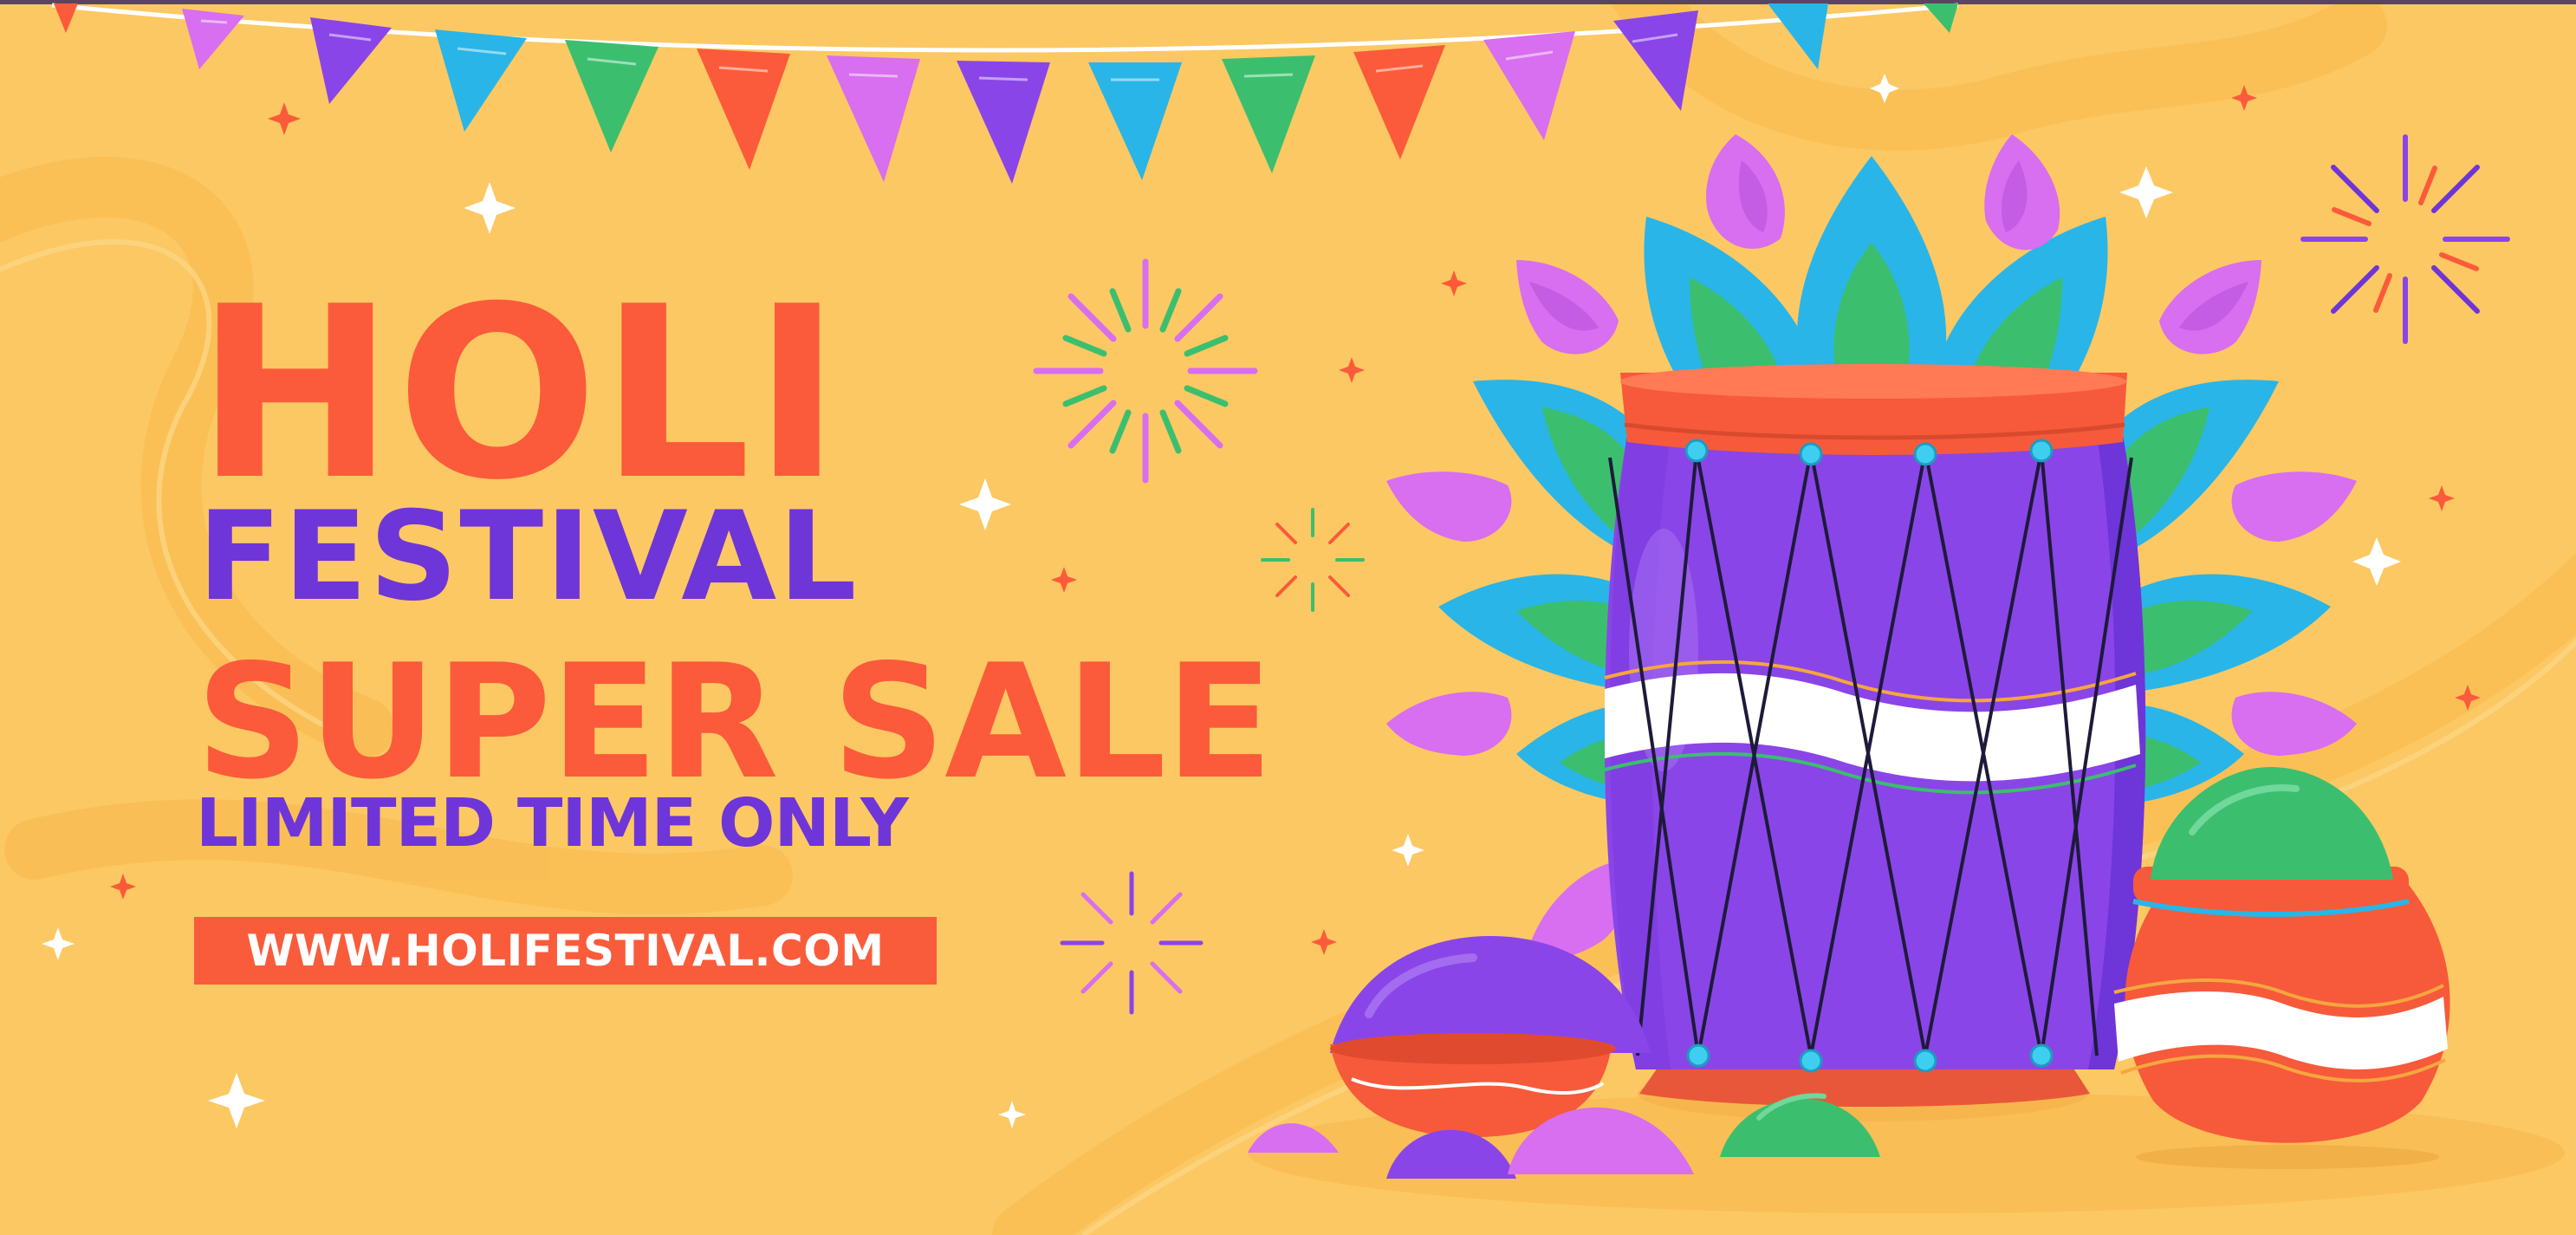 This screenshot has width=2576, height=1235. What do you see at coordinates (520, 394) in the screenshot?
I see `title-holi: HOLI` at bounding box center [520, 394].